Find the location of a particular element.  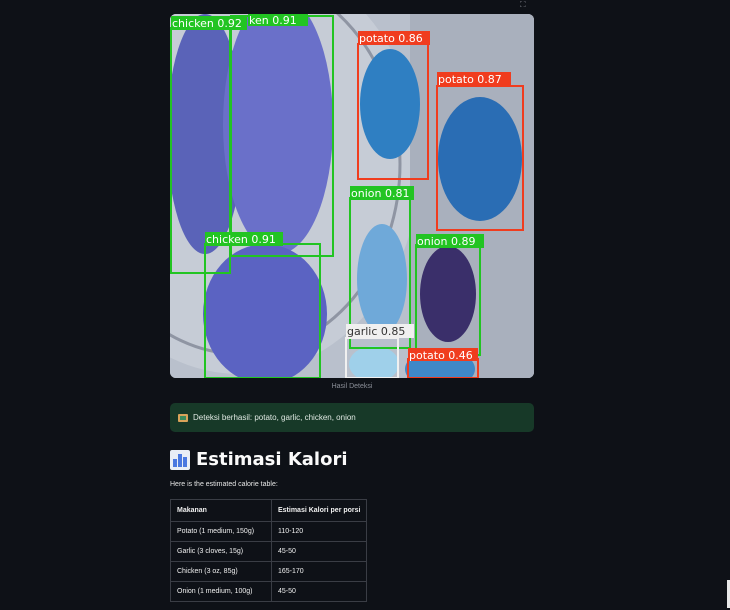

detection-label-potato: potato 0.86 is located at coordinates (391, 38).